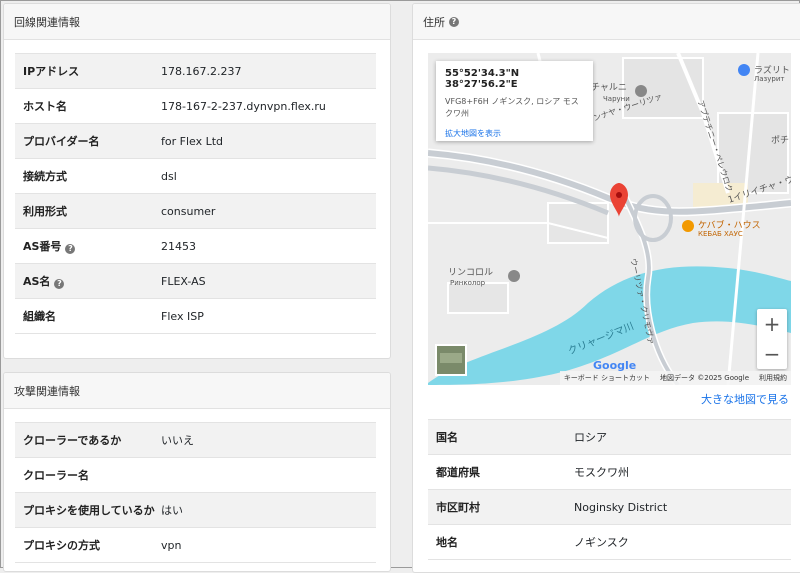 The width and height of the screenshot is (800, 573). What do you see at coordinates (458, 472) in the screenshot?
I see `row-key-label: 都道府県` at bounding box center [458, 472].